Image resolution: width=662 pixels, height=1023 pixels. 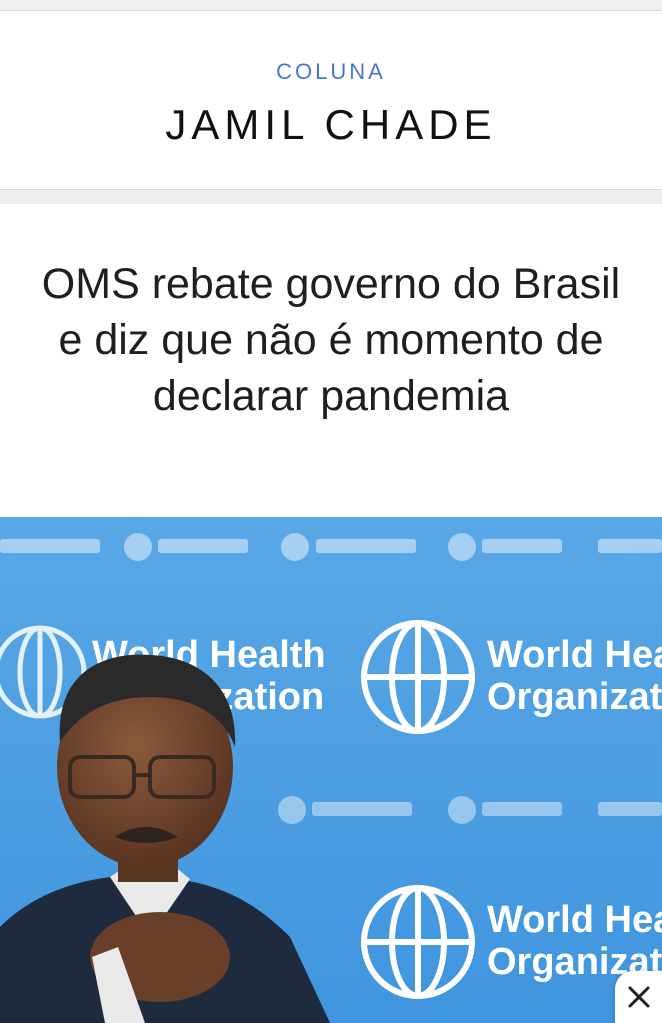 What do you see at coordinates (331, 71) in the screenshot?
I see `column-kicker: COLUNA` at bounding box center [331, 71].